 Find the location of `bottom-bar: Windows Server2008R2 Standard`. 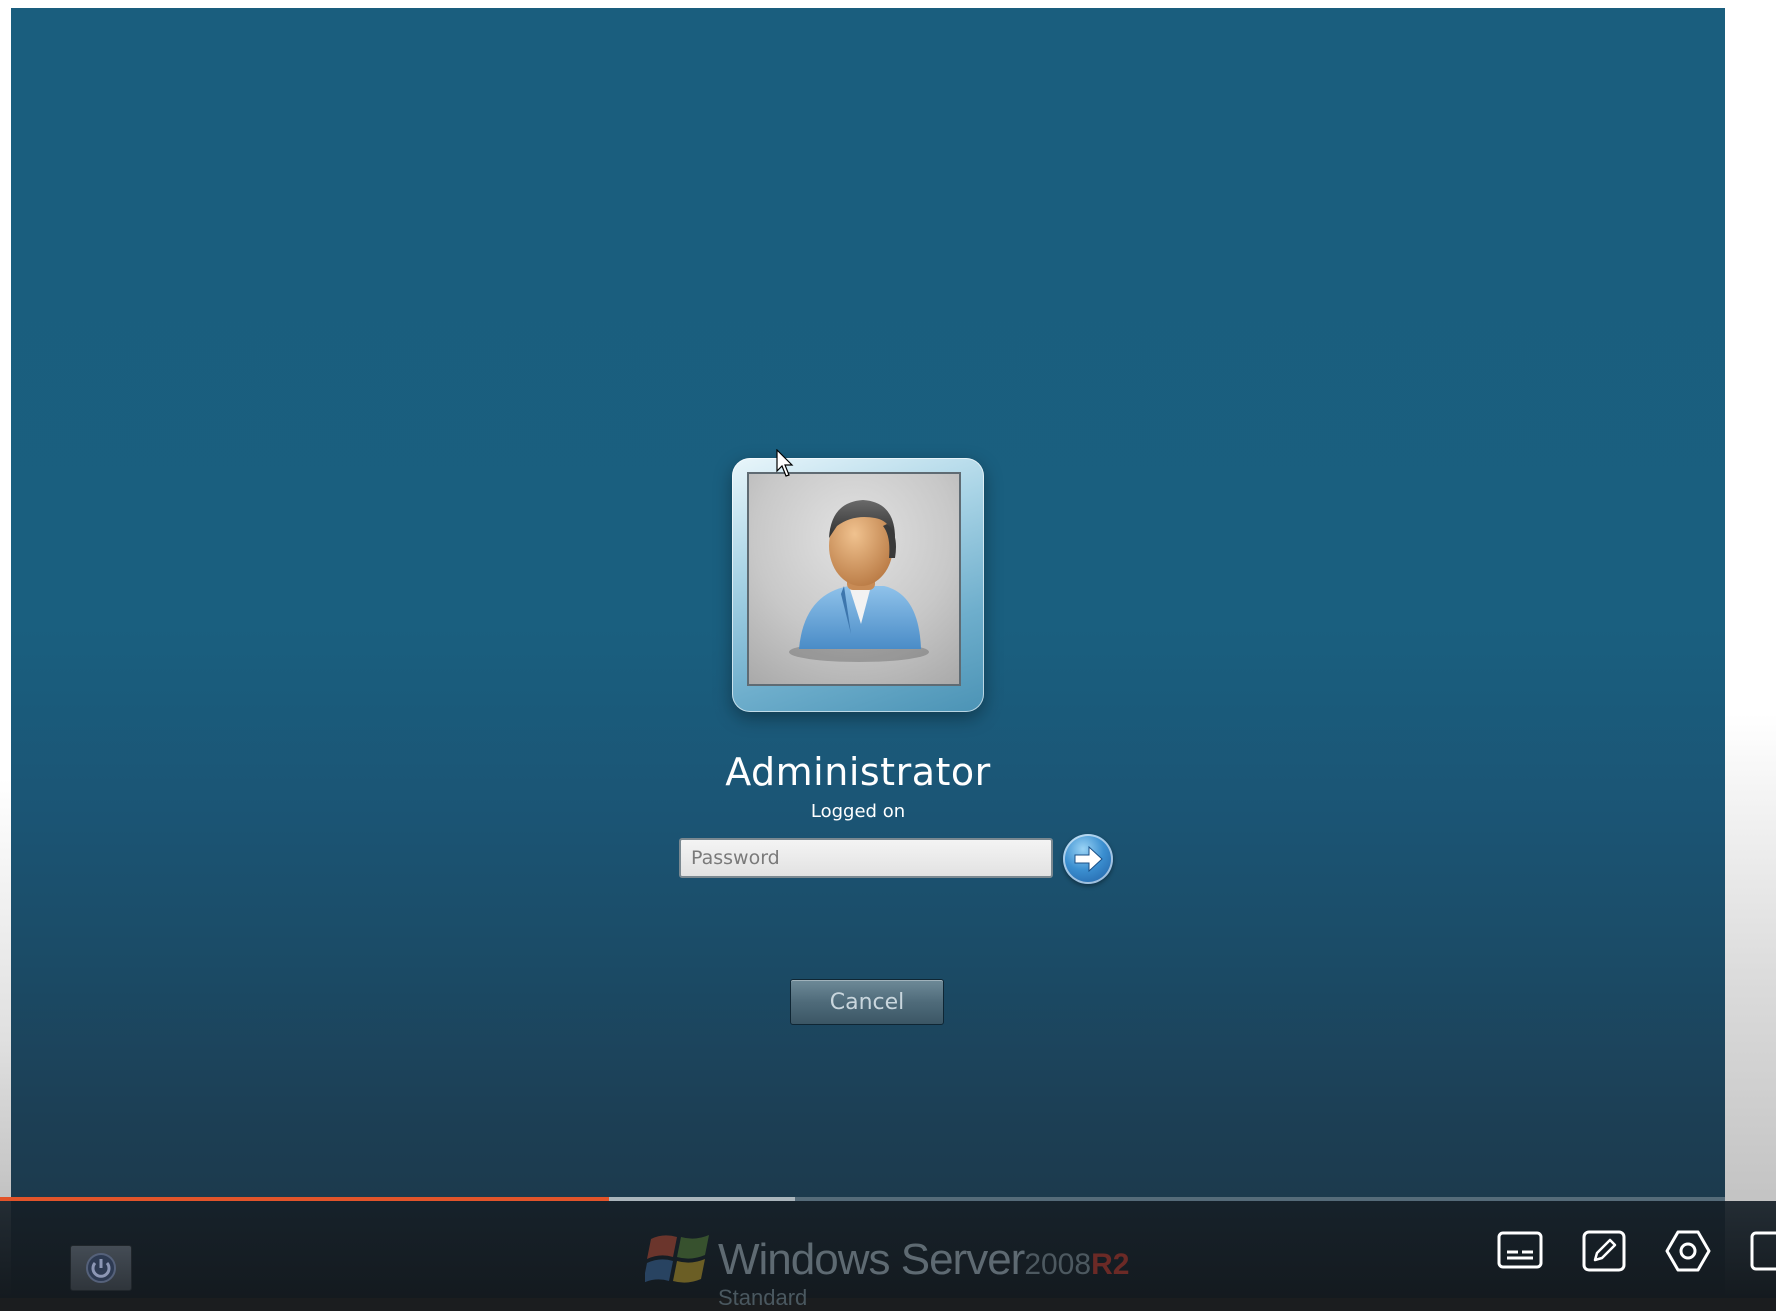

bottom-bar: Windows Server2008R2 Standard is located at coordinates (888, 1255).